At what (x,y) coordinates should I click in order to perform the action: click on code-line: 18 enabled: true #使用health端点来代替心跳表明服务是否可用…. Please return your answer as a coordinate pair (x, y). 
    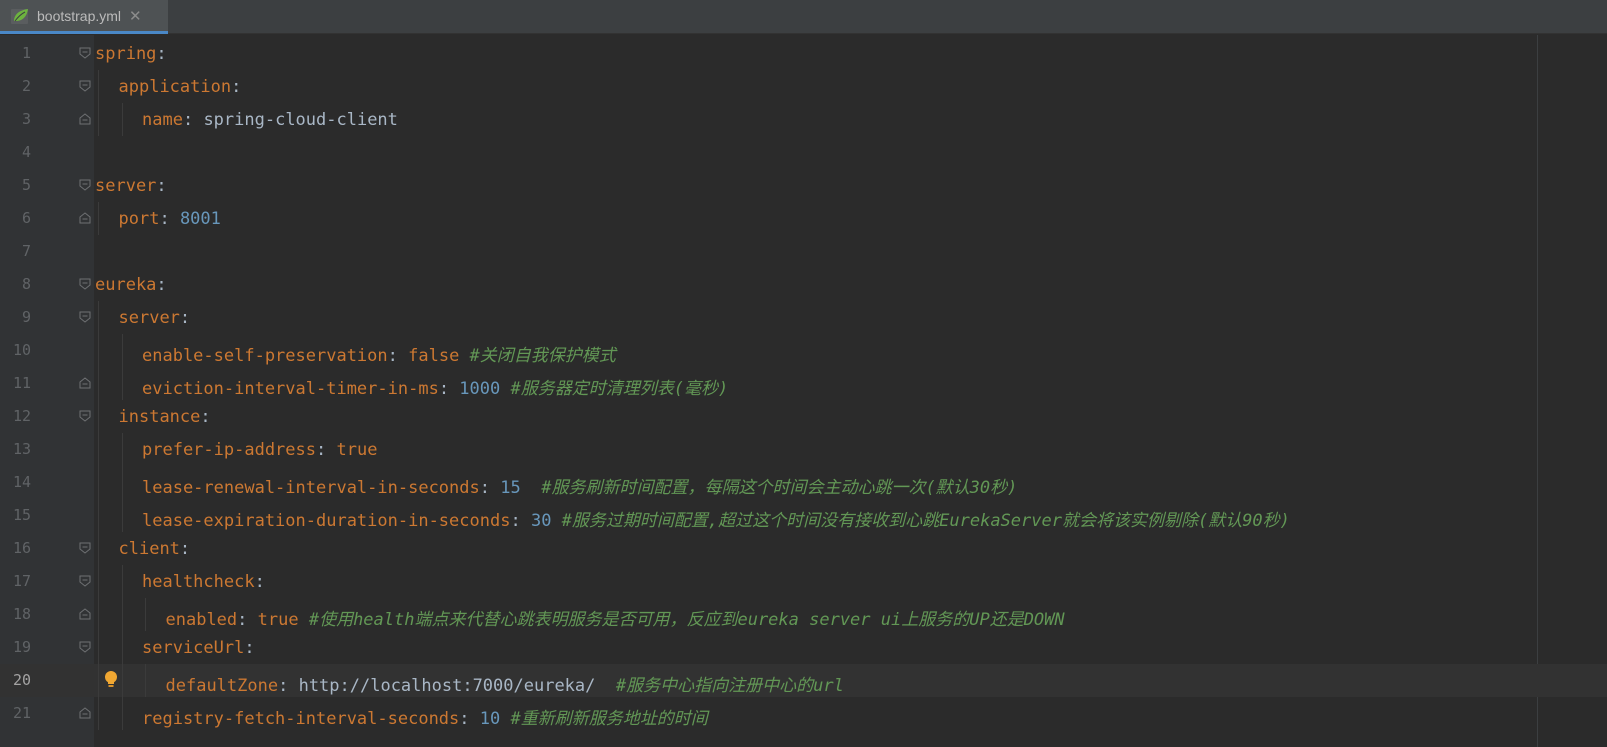
    Looking at the image, I should click on (803, 614).